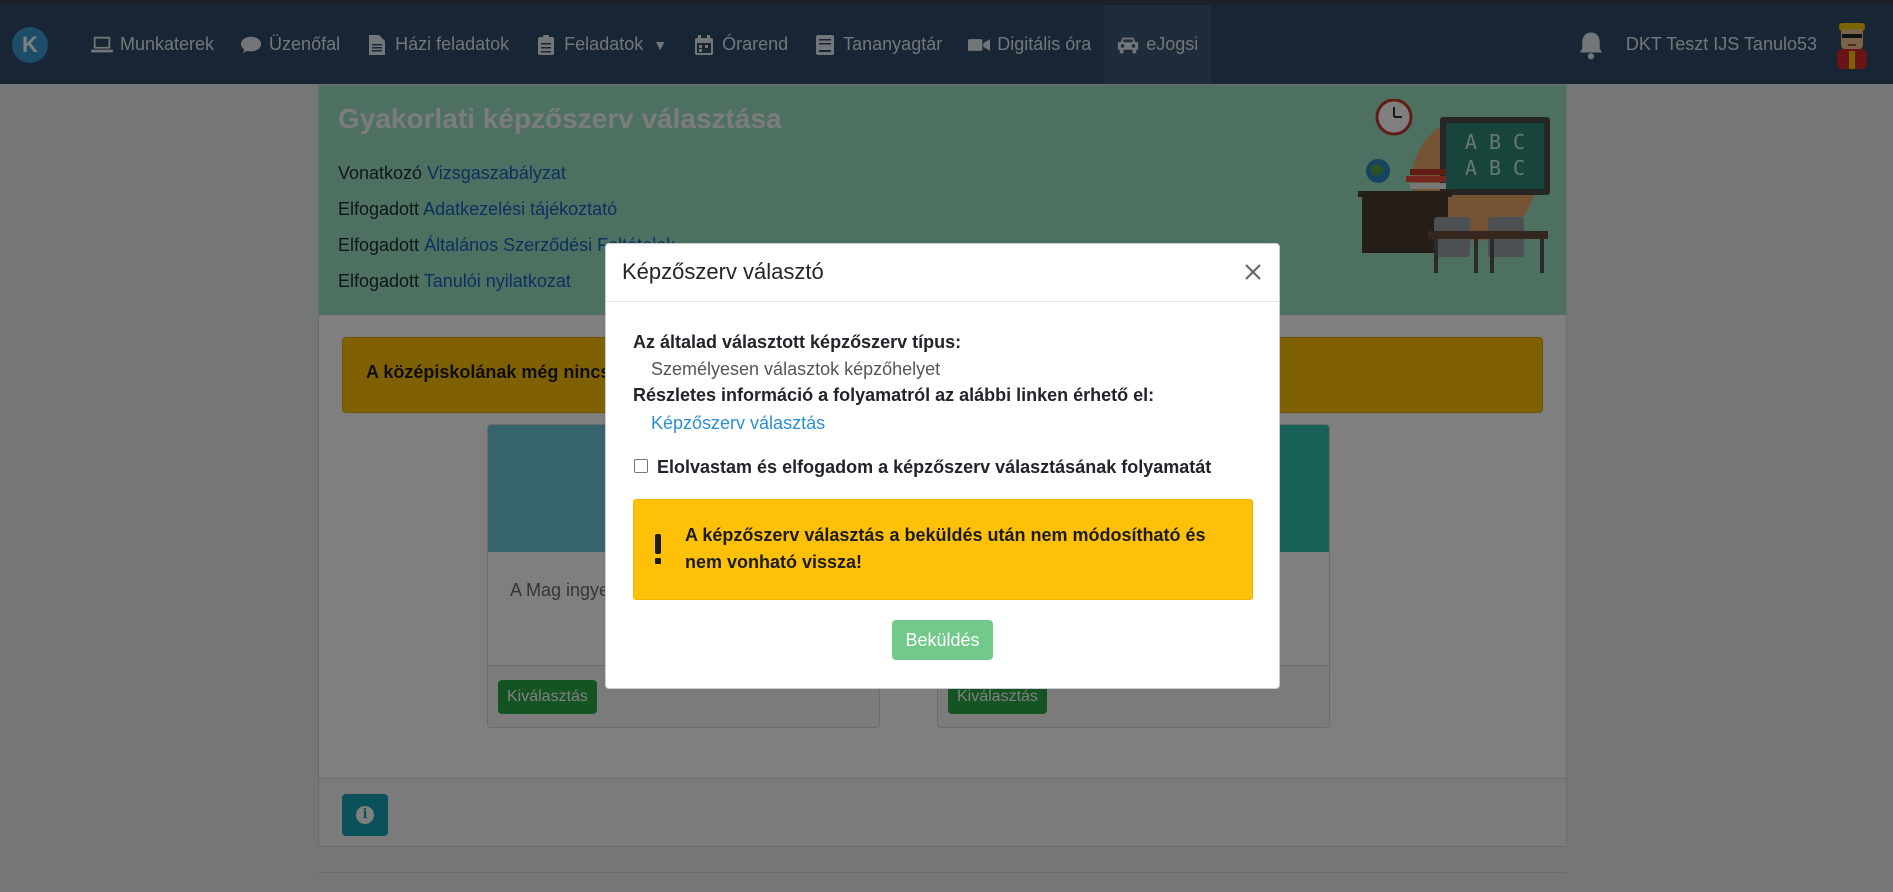 The height and width of the screenshot is (892, 1893). Describe the element at coordinates (942, 640) in the screenshot. I see `submit-button: Beküldés` at that location.